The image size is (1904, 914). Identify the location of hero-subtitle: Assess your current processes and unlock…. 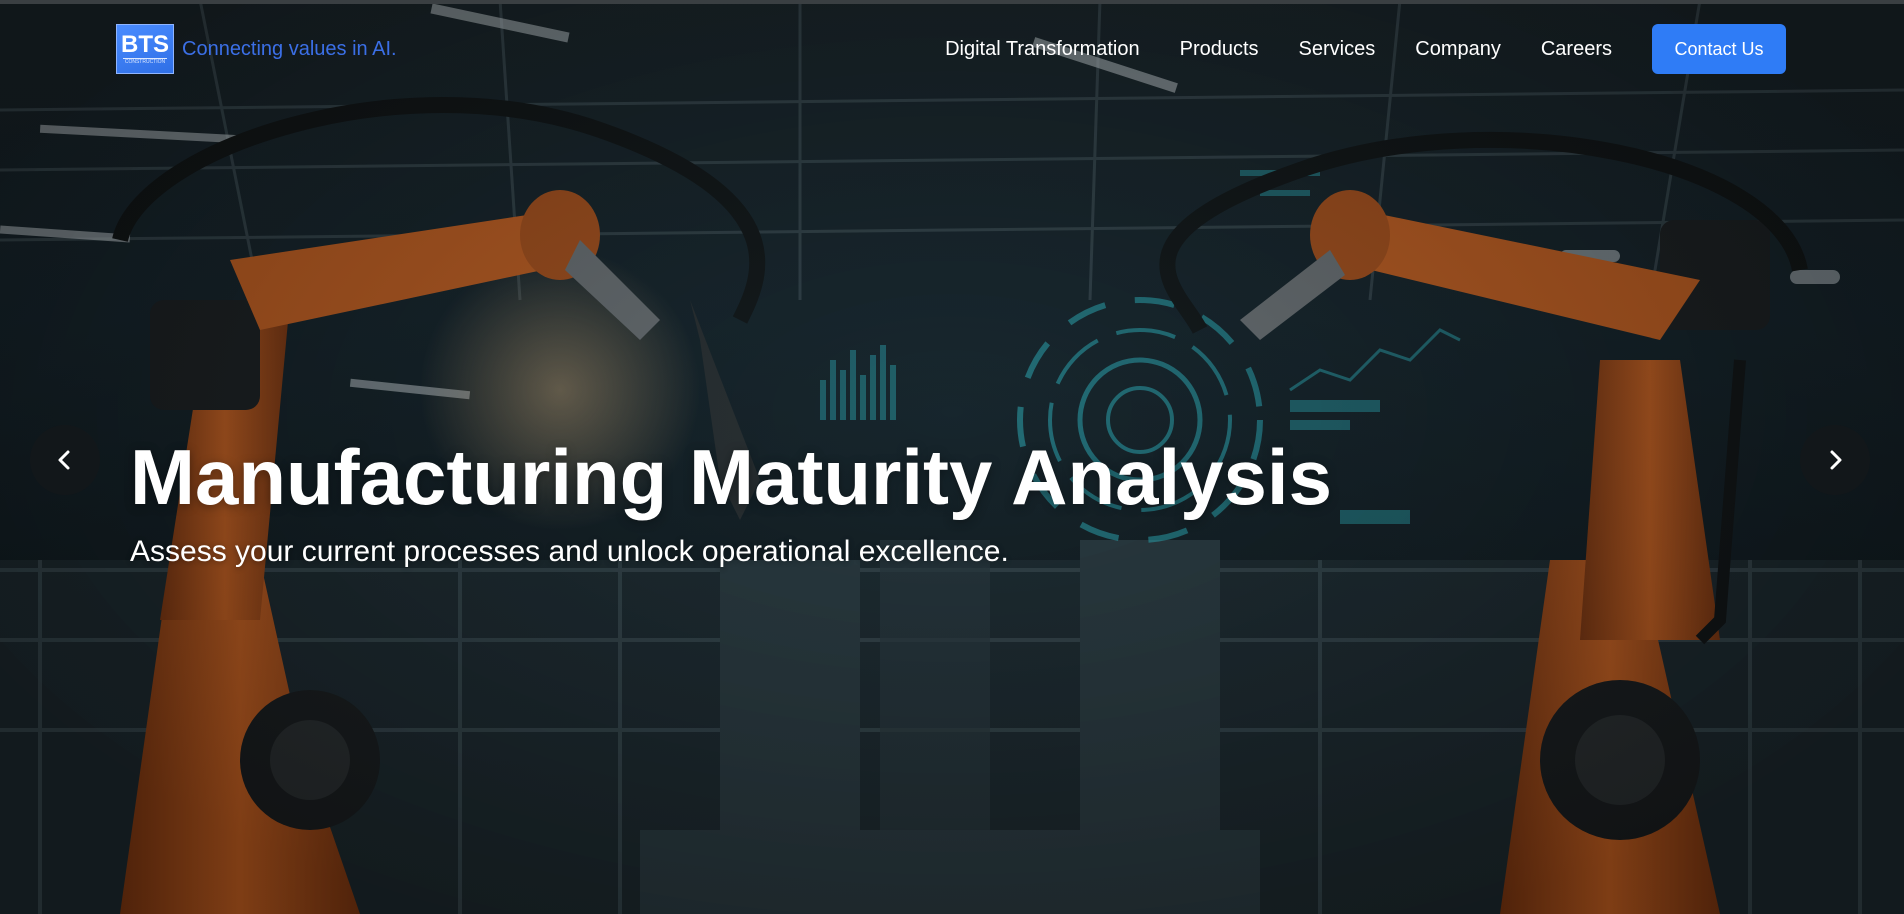
(569, 551).